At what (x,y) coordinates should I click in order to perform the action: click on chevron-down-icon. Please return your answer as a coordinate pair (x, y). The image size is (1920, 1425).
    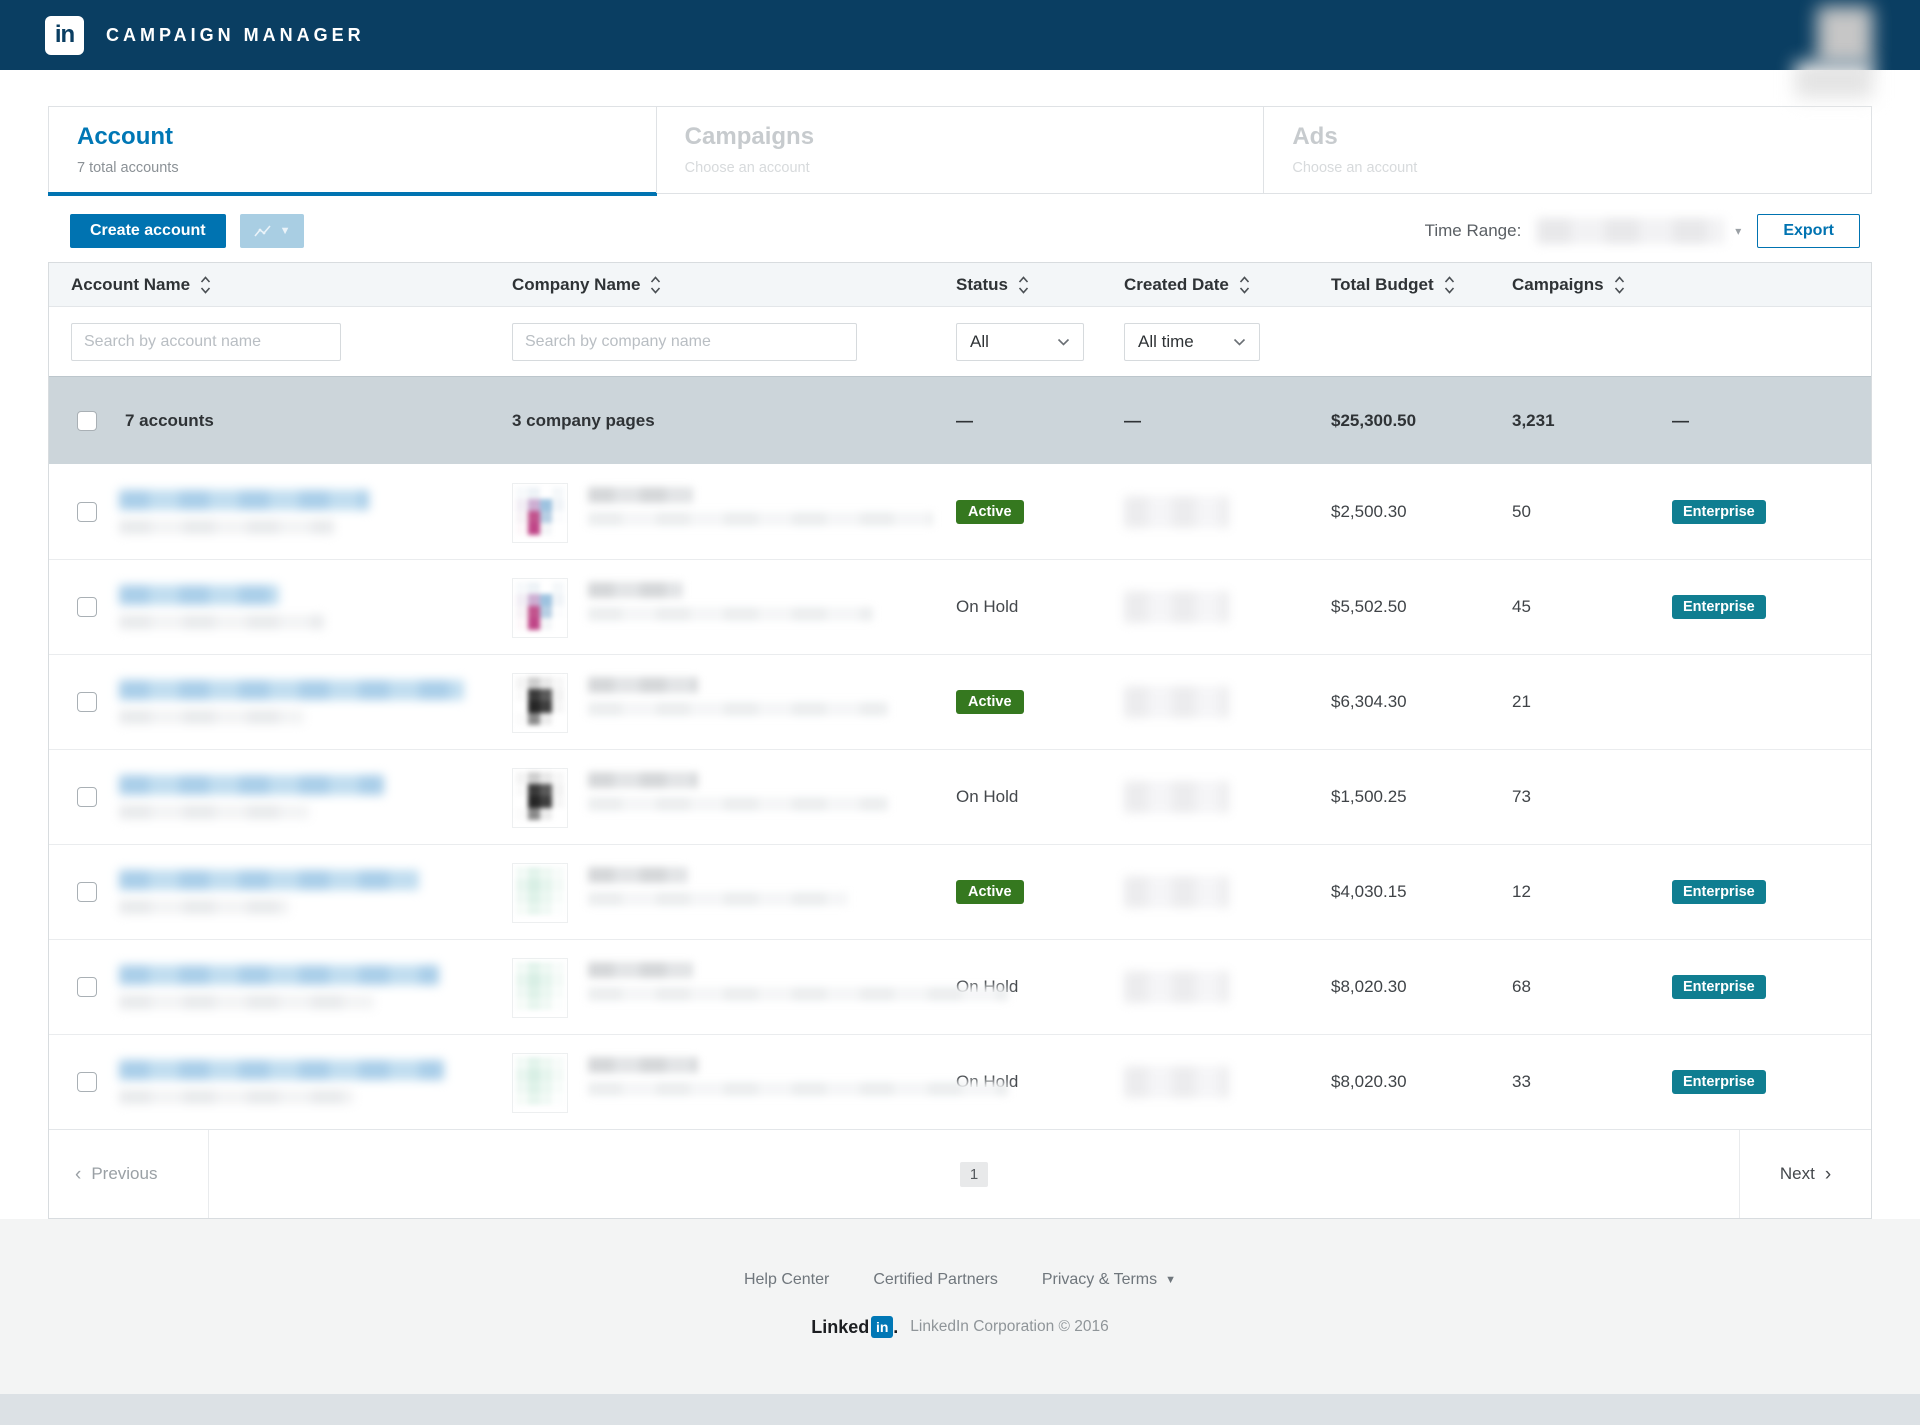
    Looking at the image, I should click on (1063, 342).